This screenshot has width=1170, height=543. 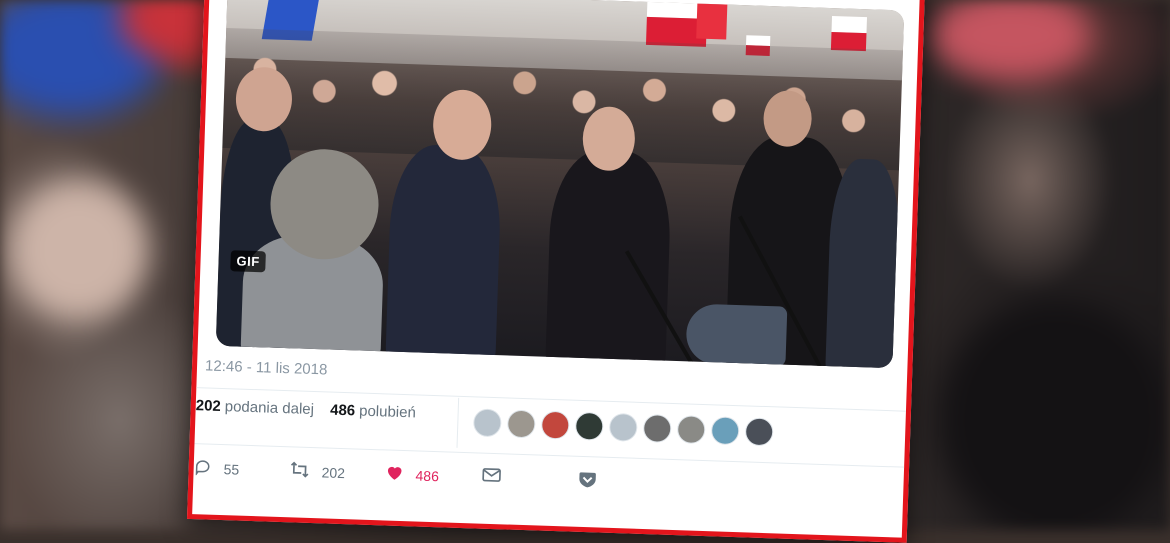 What do you see at coordinates (333, 473) in the screenshot?
I see `retweet-count: 202` at bounding box center [333, 473].